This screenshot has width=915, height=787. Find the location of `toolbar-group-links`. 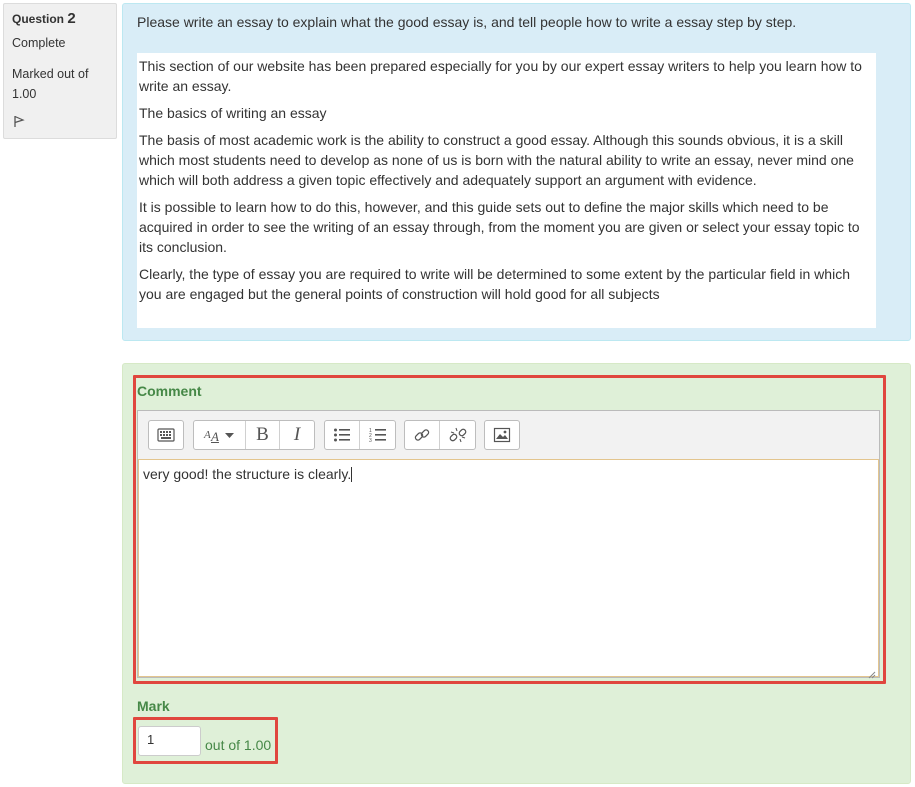

toolbar-group-links is located at coordinates (440, 435).